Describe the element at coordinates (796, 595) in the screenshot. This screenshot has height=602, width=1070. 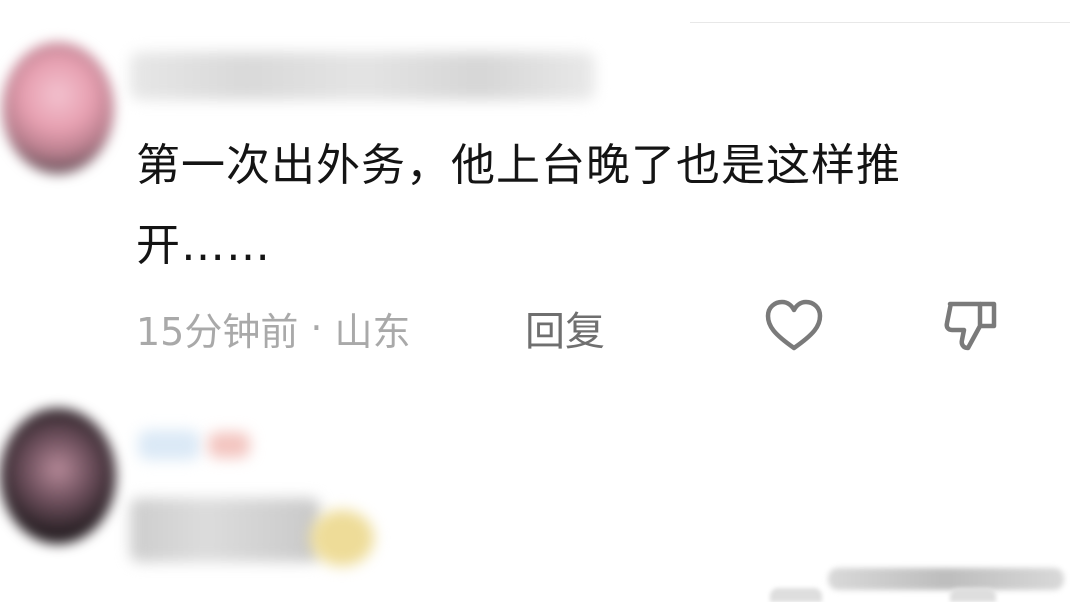
I see `heart-icon` at that location.